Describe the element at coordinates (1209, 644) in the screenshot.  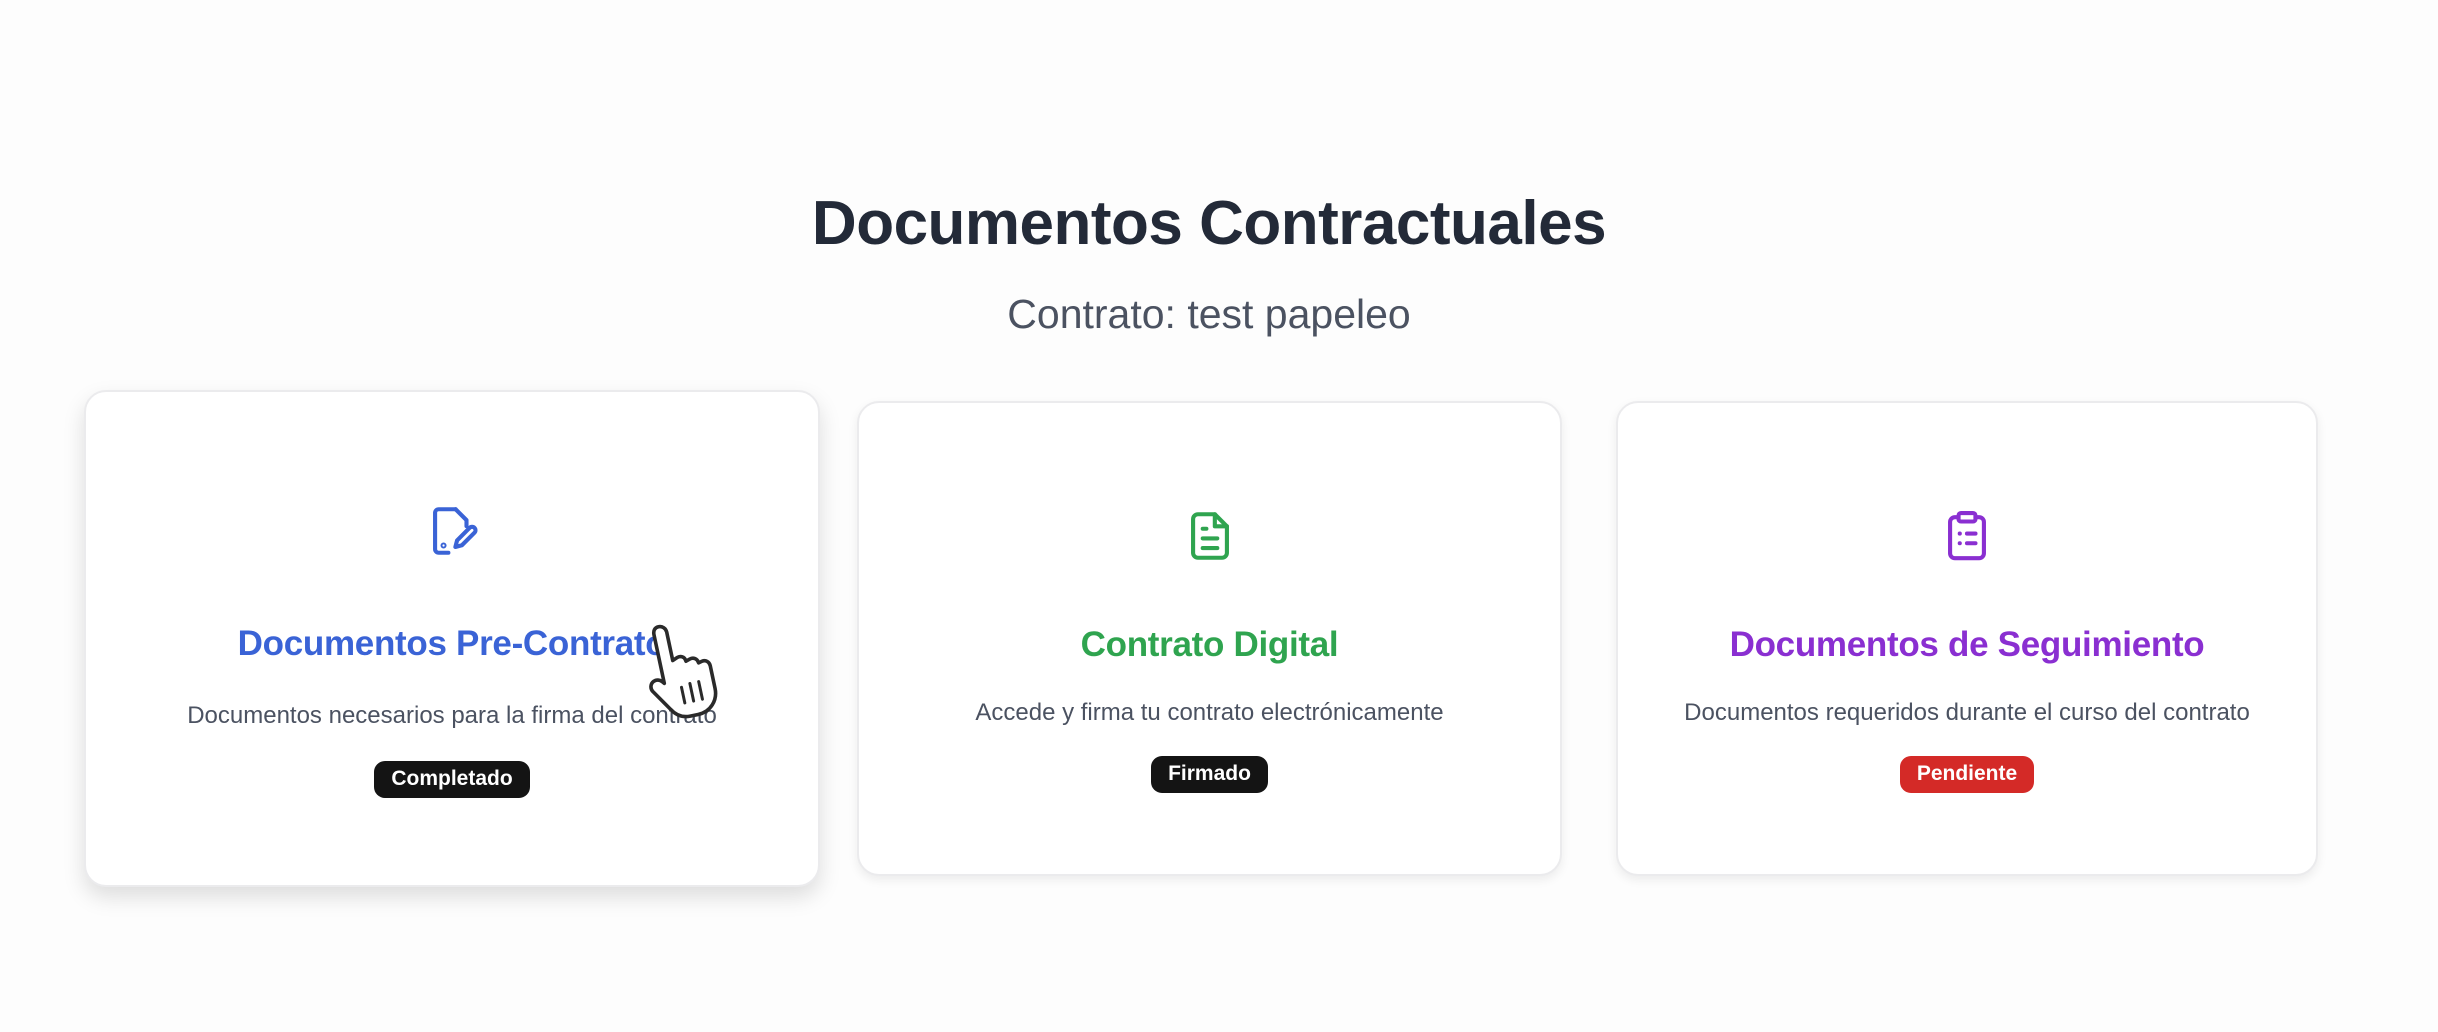
I see `card-title: Contrato Digital` at that location.